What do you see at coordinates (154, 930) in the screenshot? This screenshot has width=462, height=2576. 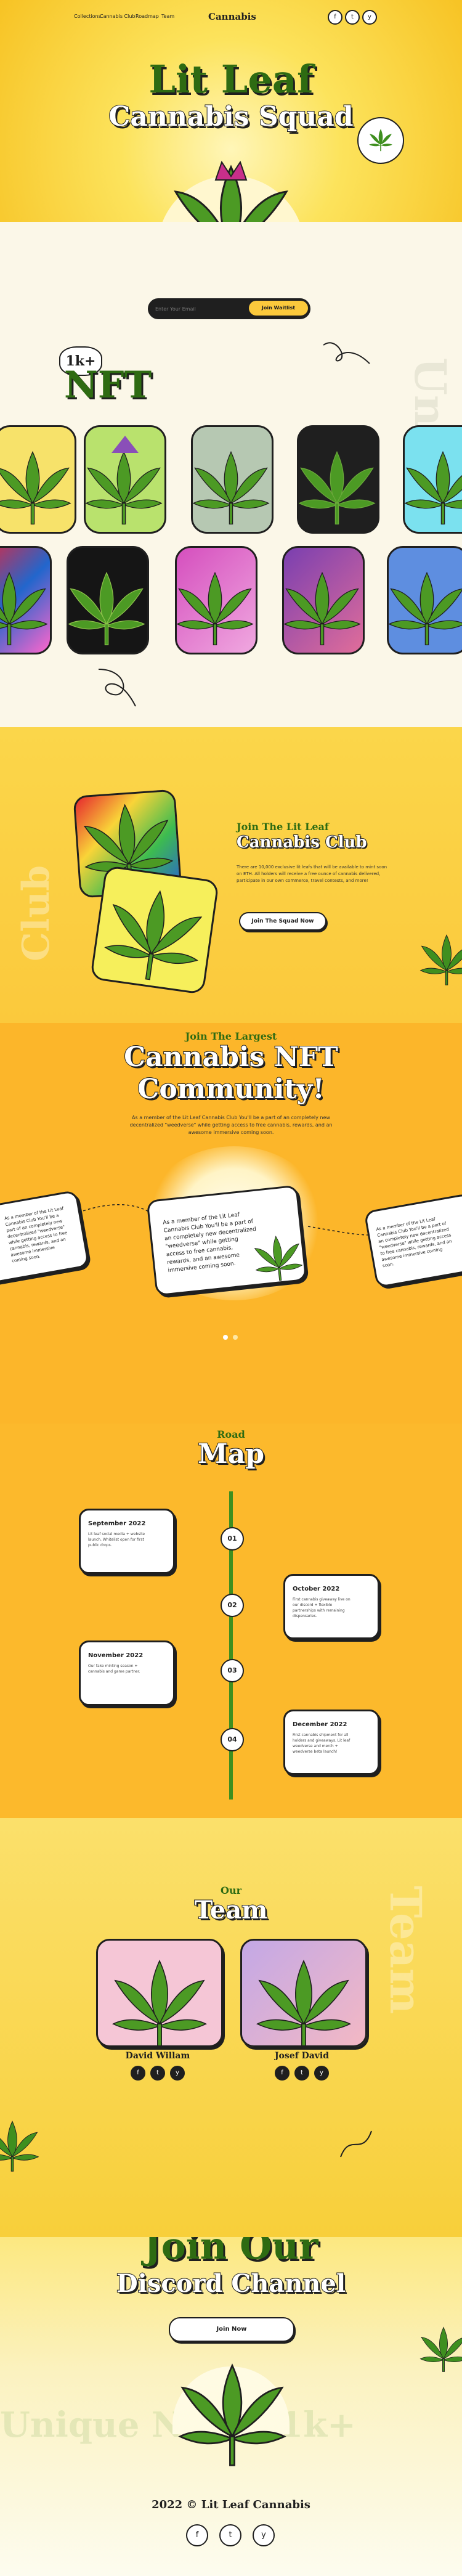 I see `club-nft-image-front` at bounding box center [154, 930].